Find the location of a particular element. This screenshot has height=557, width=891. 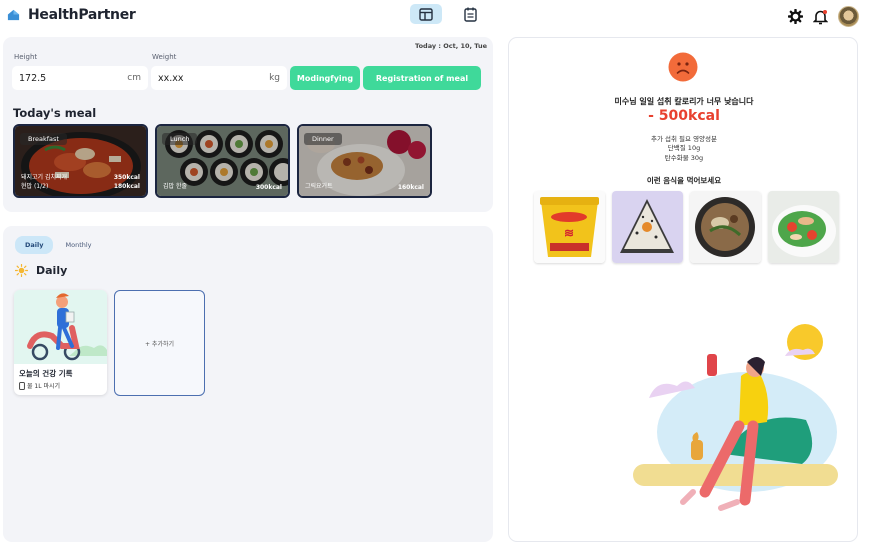

meal-card-dinner: Dinner 그릭요거트 160kcal is located at coordinates (364, 161).